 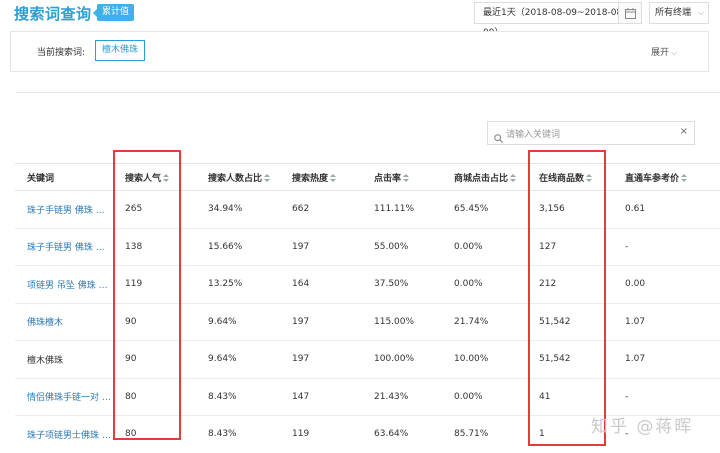 I want to click on column-header: 关键词, so click(x=64, y=177).